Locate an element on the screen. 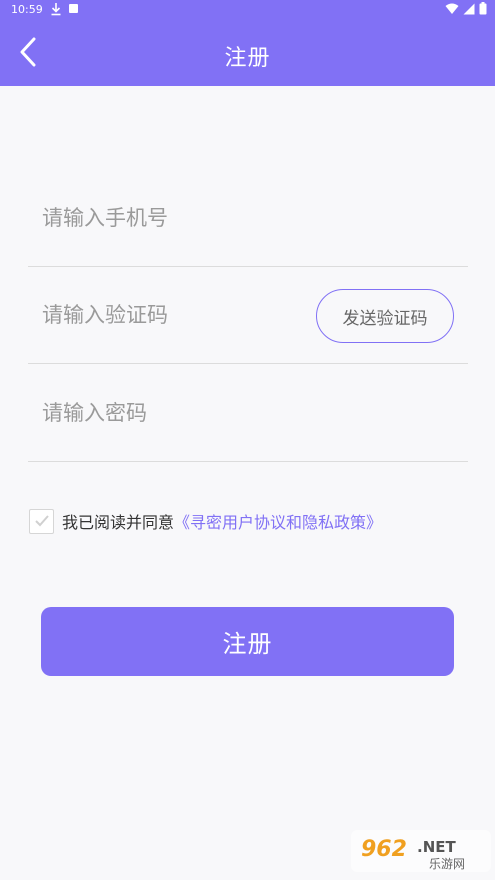 The height and width of the screenshot is (880, 495). phone-field is located at coordinates (248, 218).